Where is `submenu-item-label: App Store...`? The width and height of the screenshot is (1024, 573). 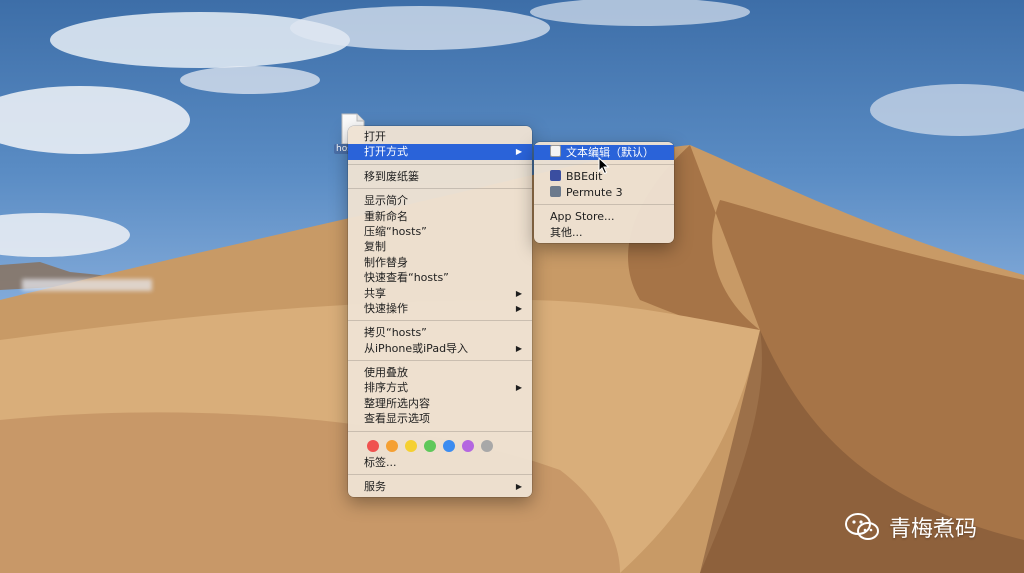 submenu-item-label: App Store... is located at coordinates (582, 217).